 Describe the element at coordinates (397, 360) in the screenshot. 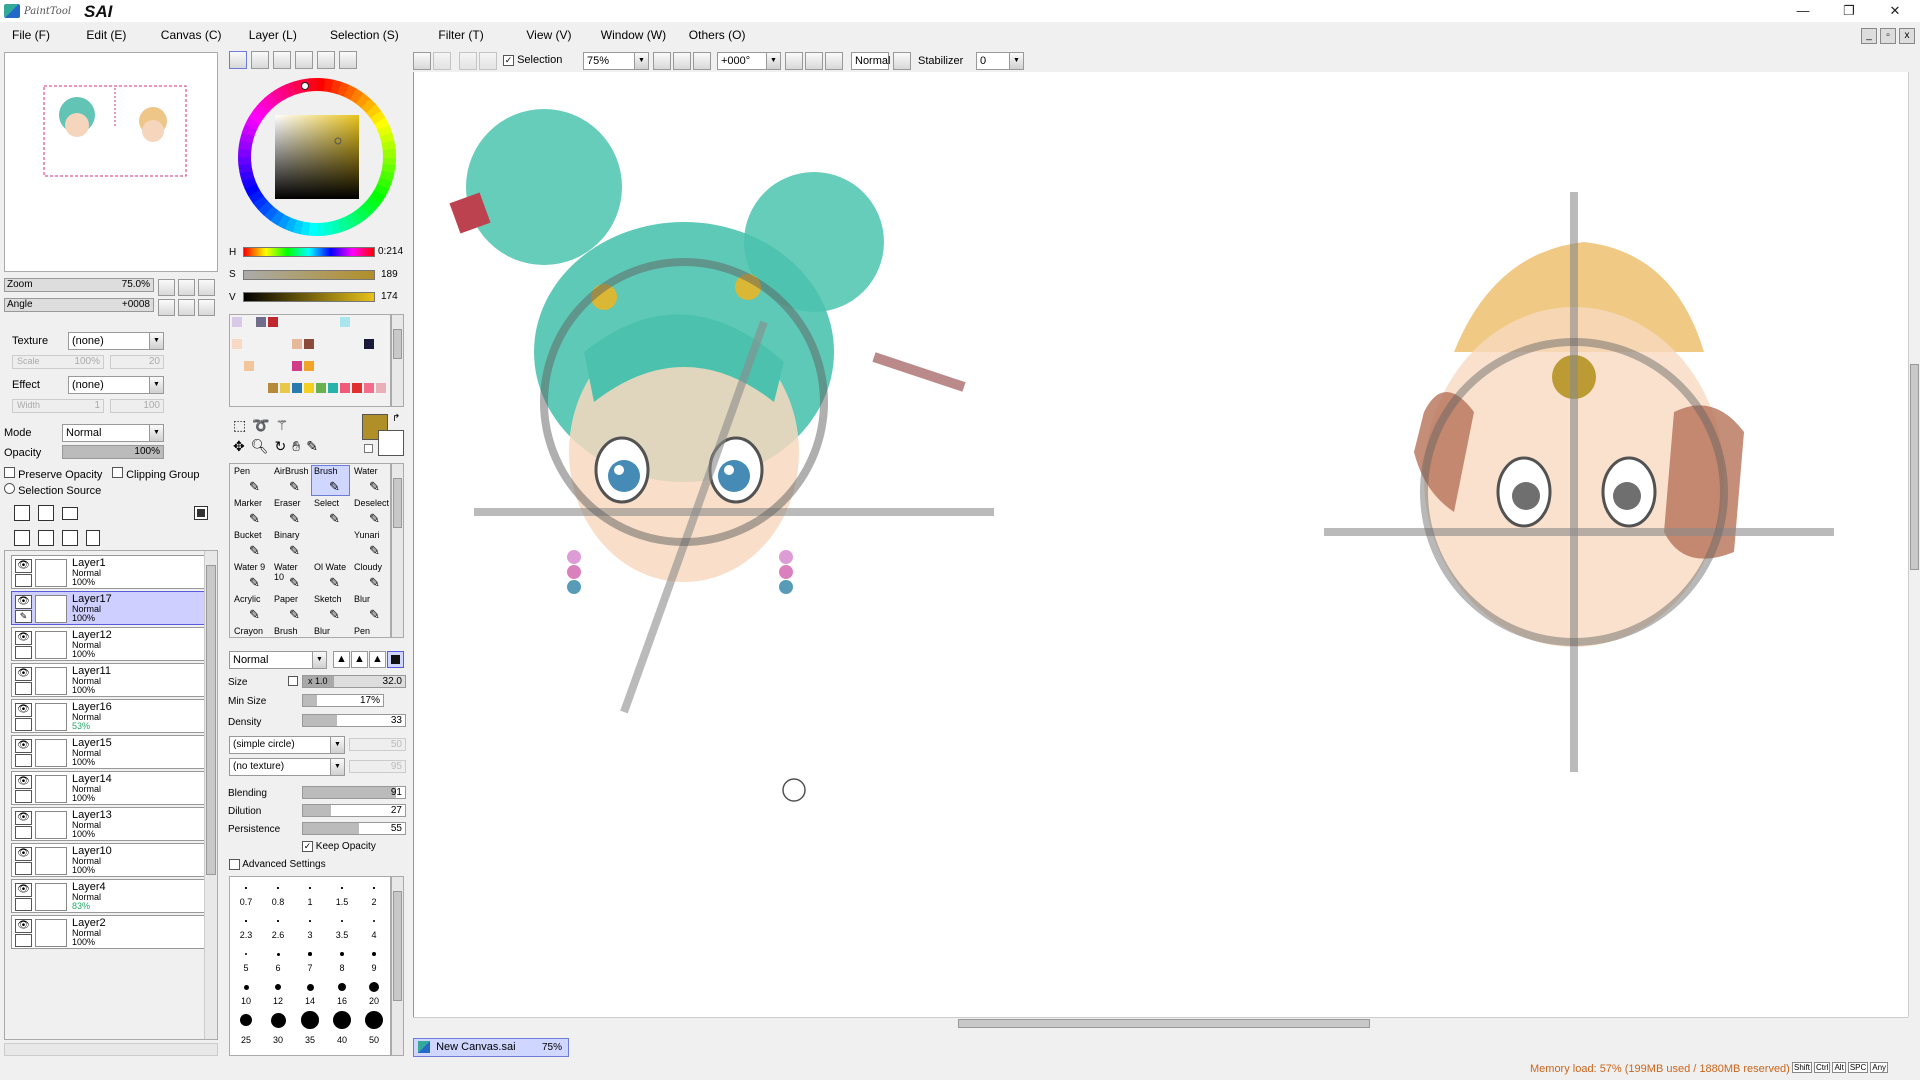

I see `swatch-scrollbar` at that location.